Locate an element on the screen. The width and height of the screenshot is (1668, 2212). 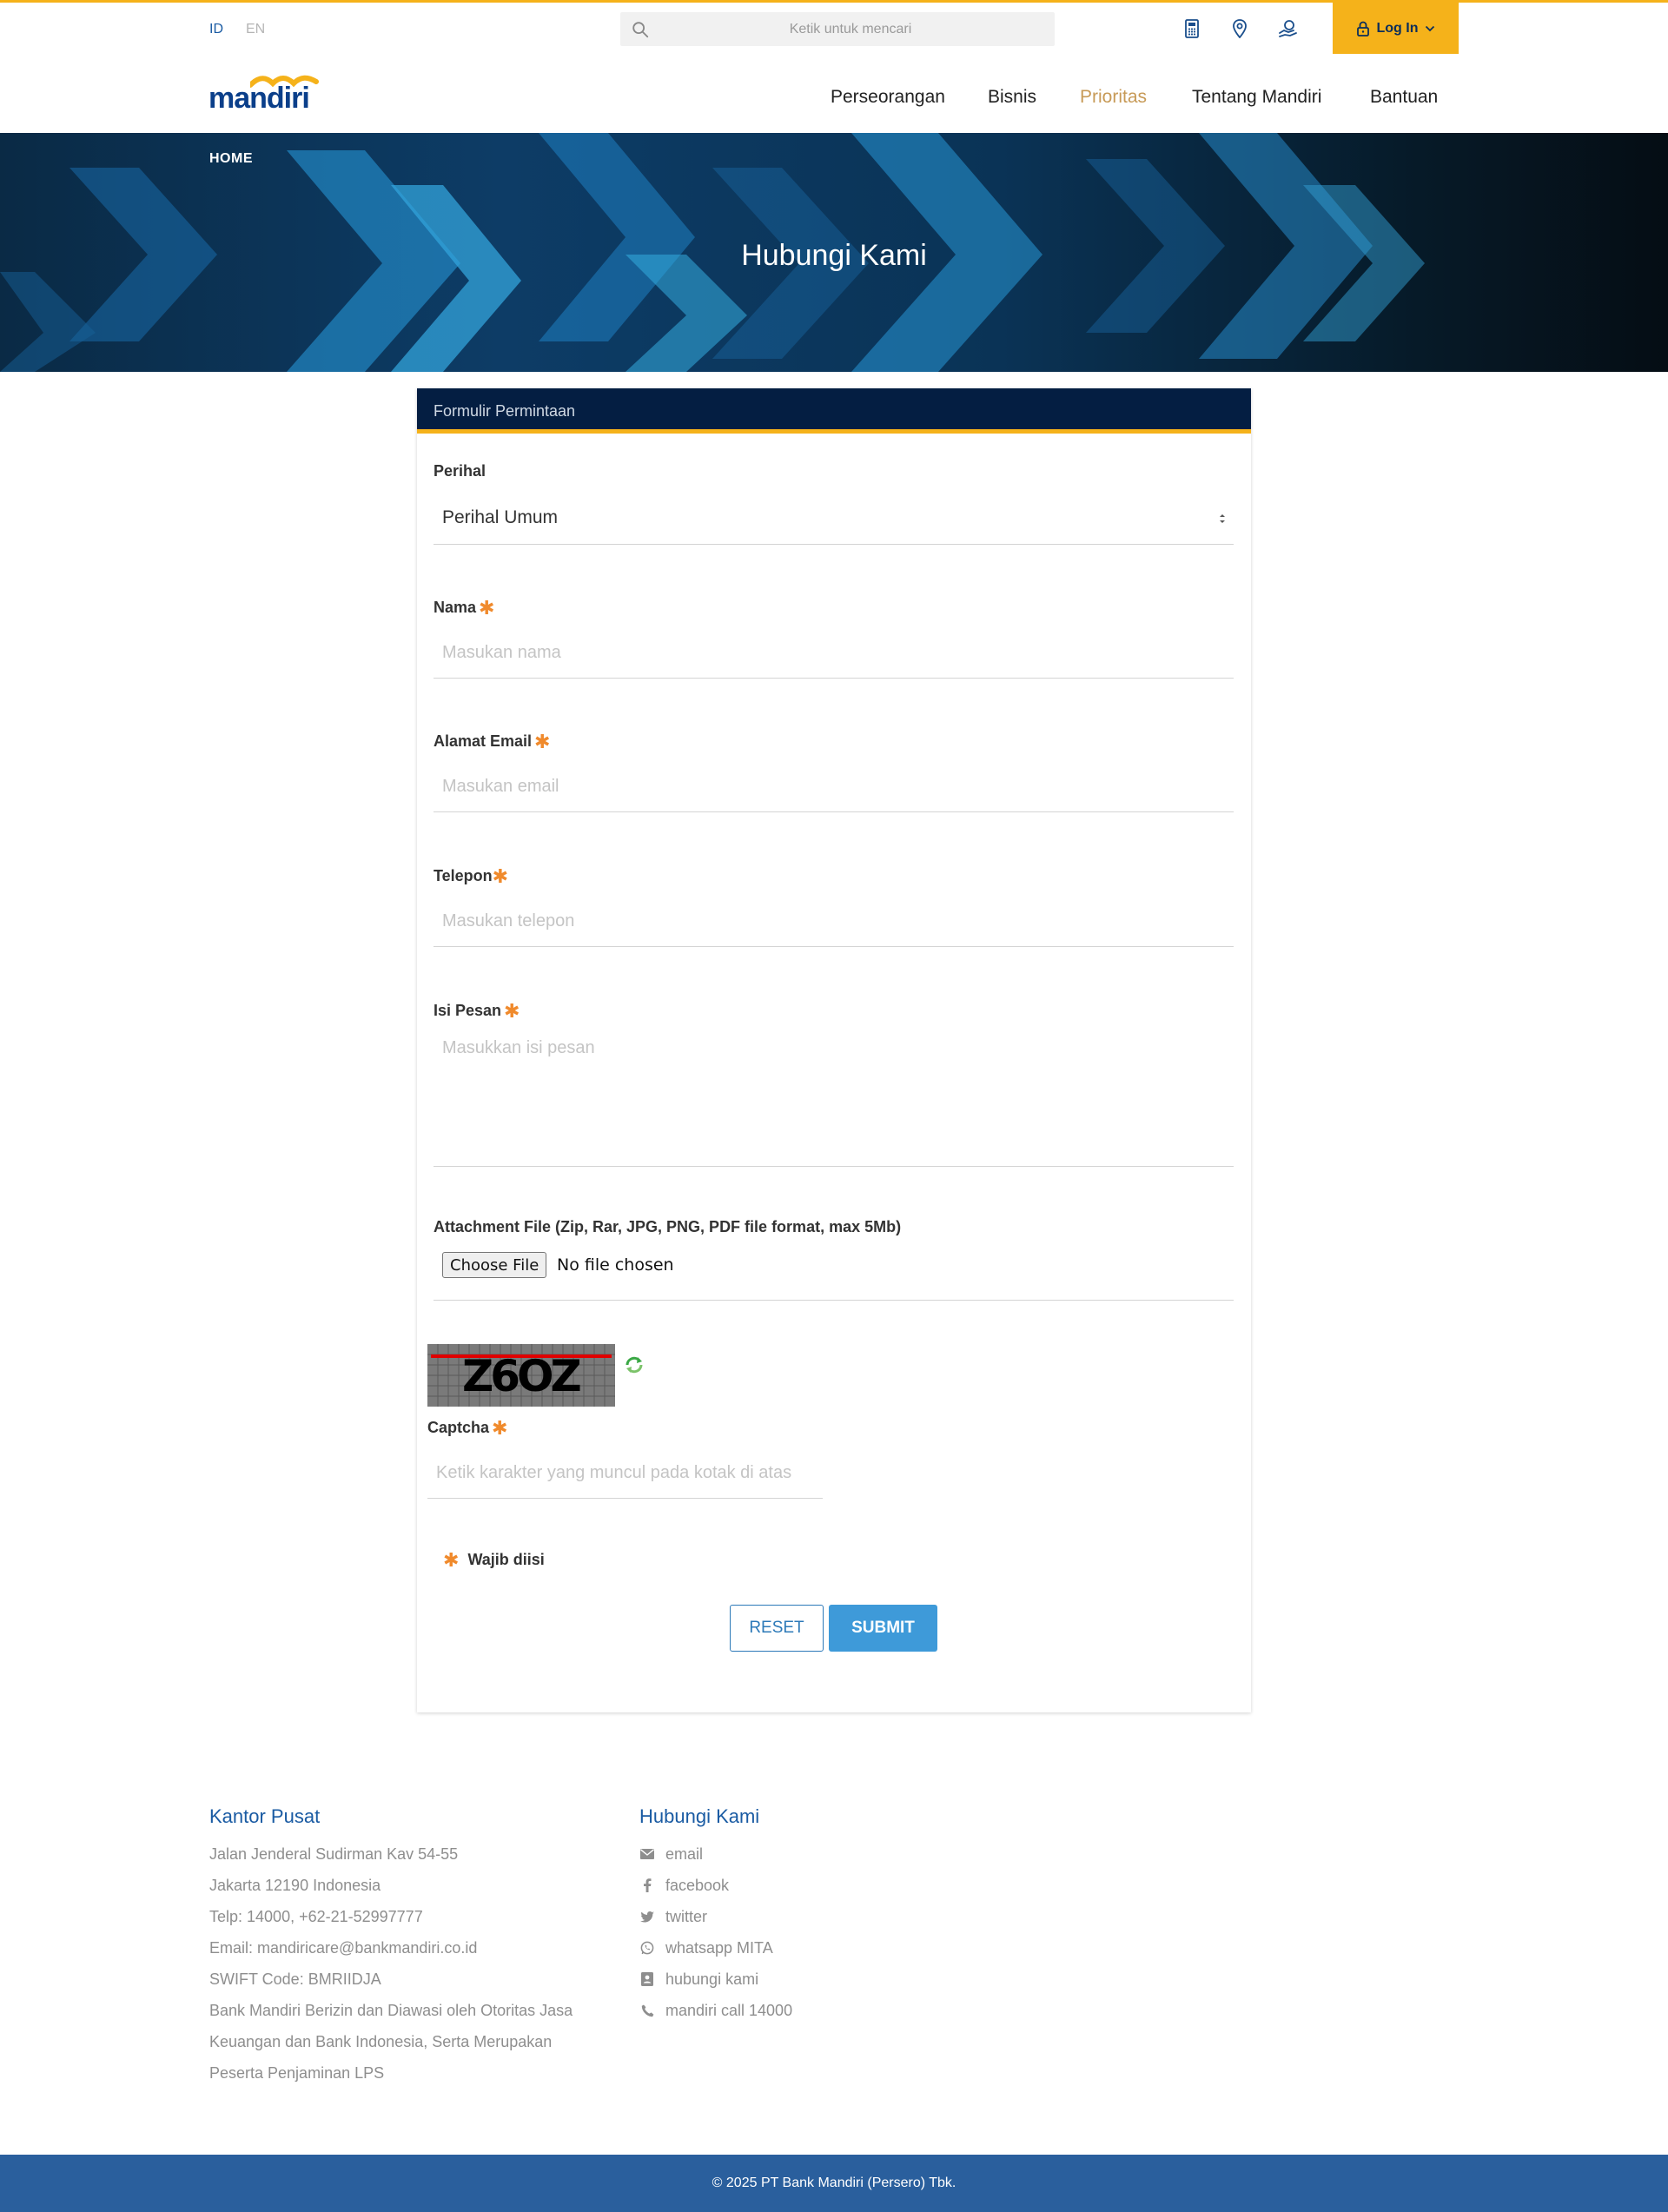
logo-text: mandiri is located at coordinates (259, 99).